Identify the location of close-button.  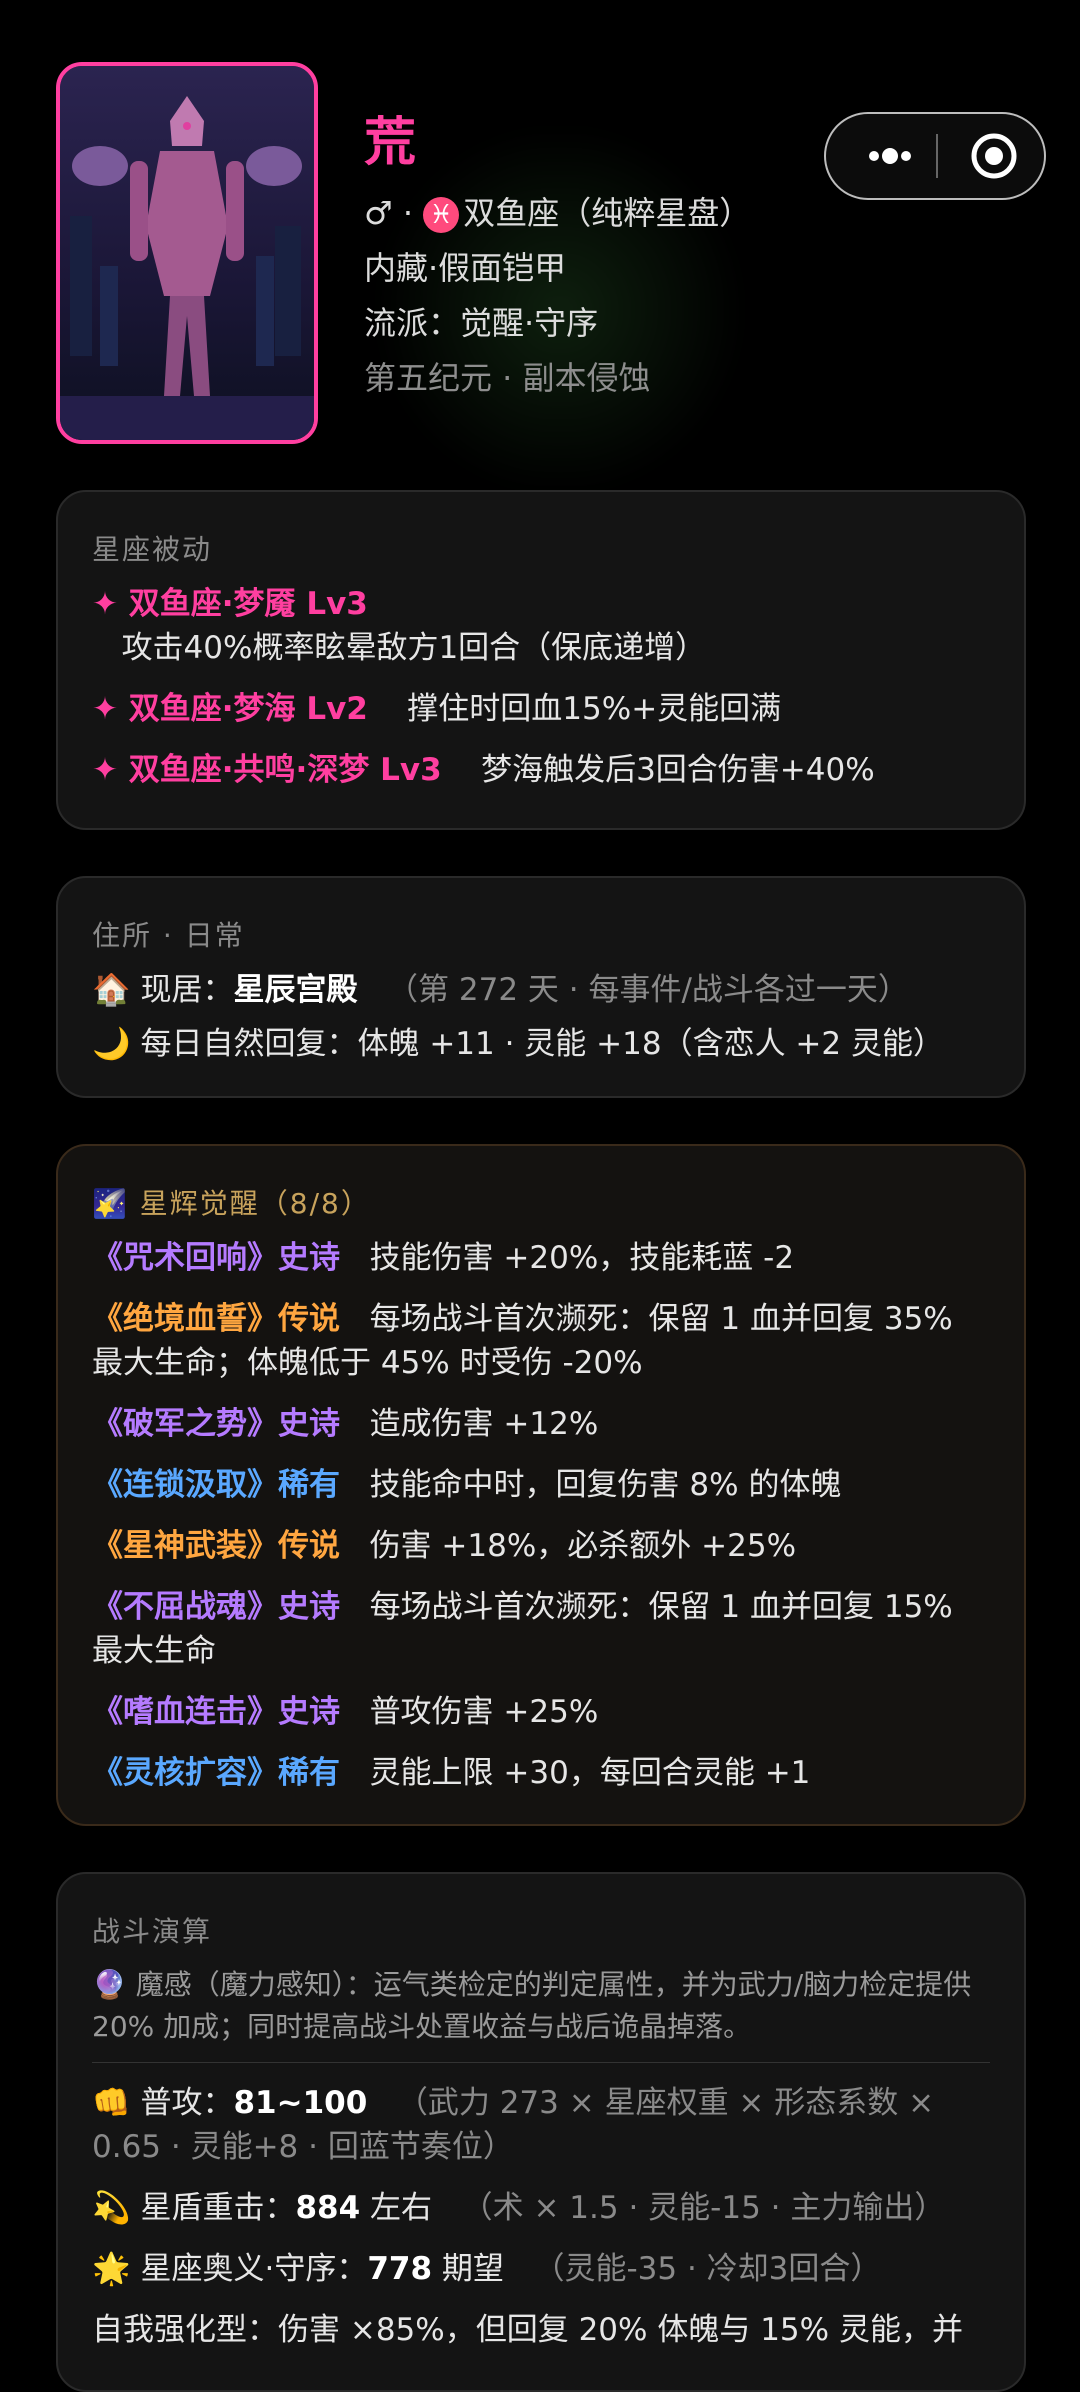
(996, 156).